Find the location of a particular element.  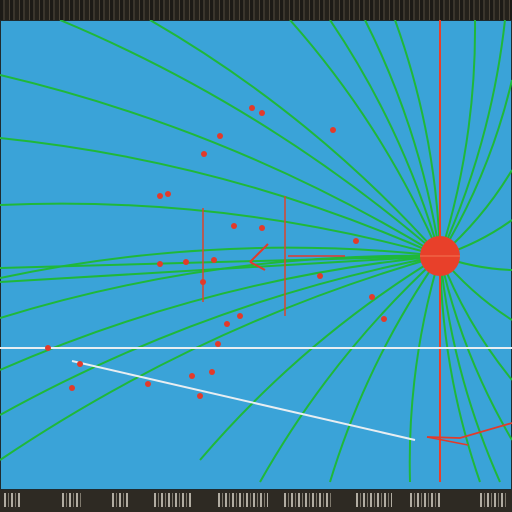

top-decorative-strip is located at coordinates (256, 10).